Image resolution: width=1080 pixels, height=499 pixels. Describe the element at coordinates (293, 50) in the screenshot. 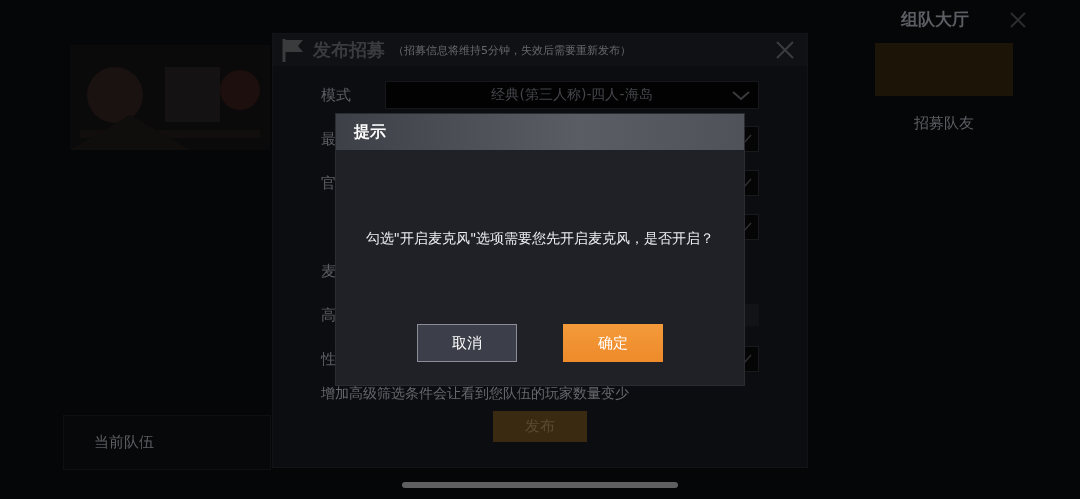

I see `flag-icon` at that location.